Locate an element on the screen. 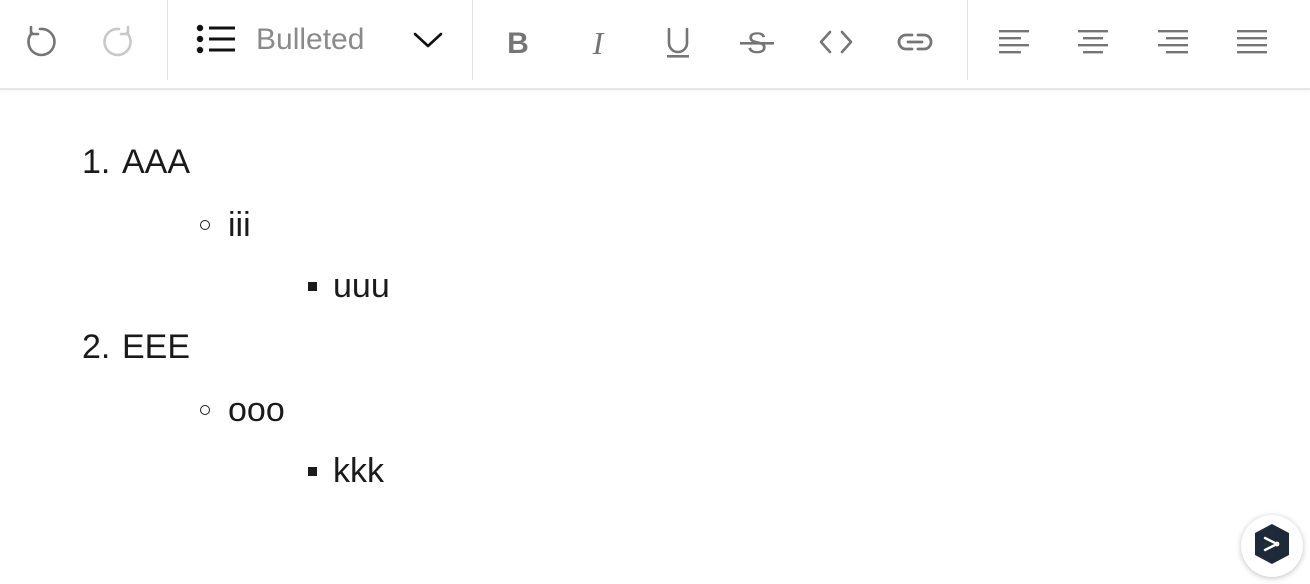 Image resolution: width=1310 pixels, height=584 pixels. redo-icon is located at coordinates (119, 42).